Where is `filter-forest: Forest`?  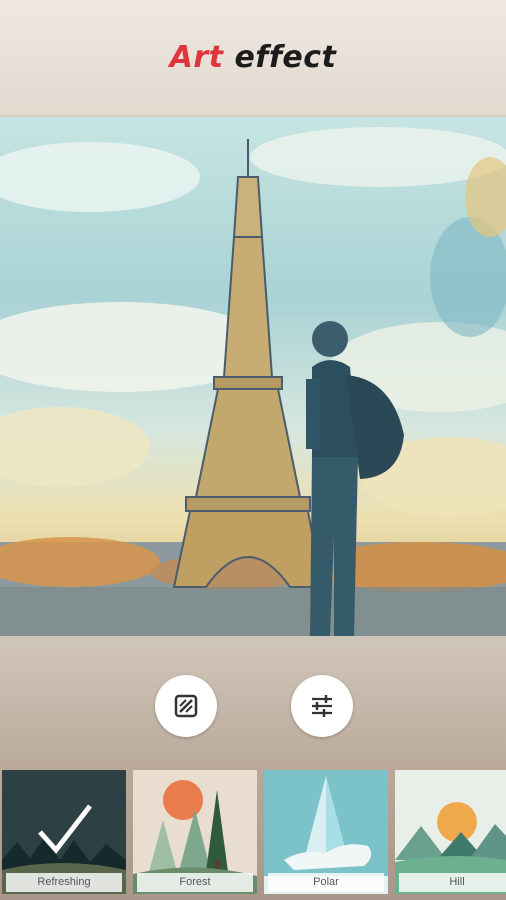
filter-forest: Forest is located at coordinates (195, 832).